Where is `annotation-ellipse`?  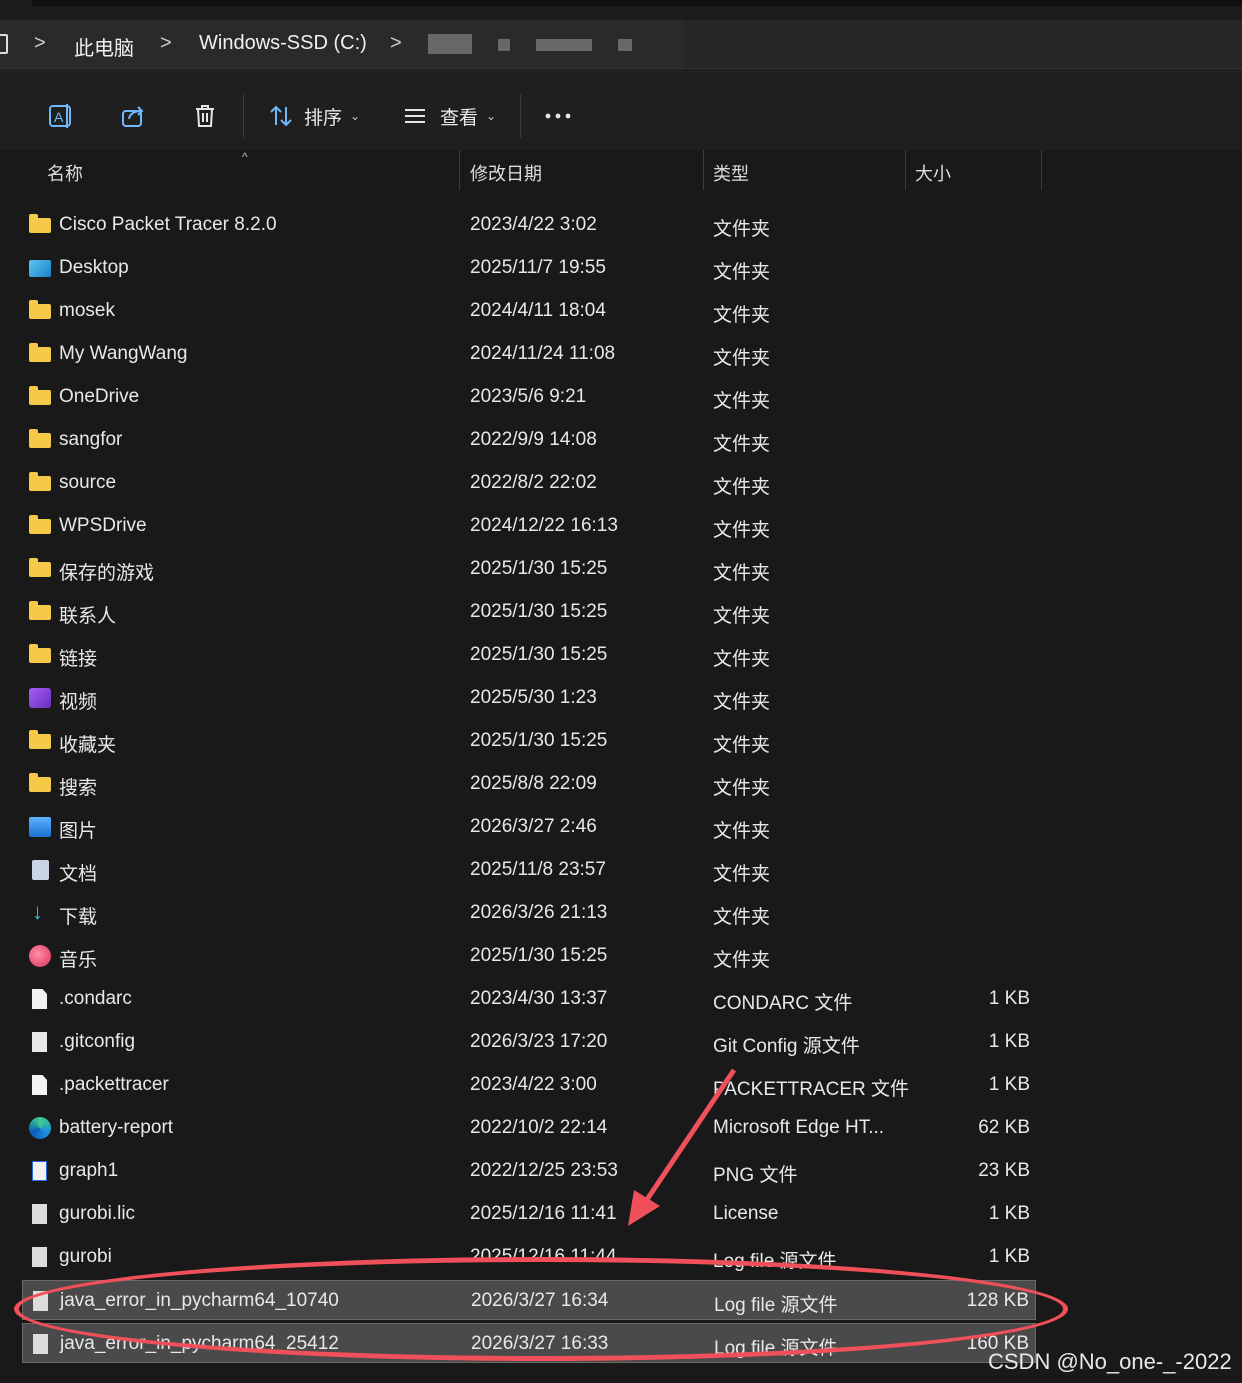
annotation-ellipse is located at coordinates (541, 1309).